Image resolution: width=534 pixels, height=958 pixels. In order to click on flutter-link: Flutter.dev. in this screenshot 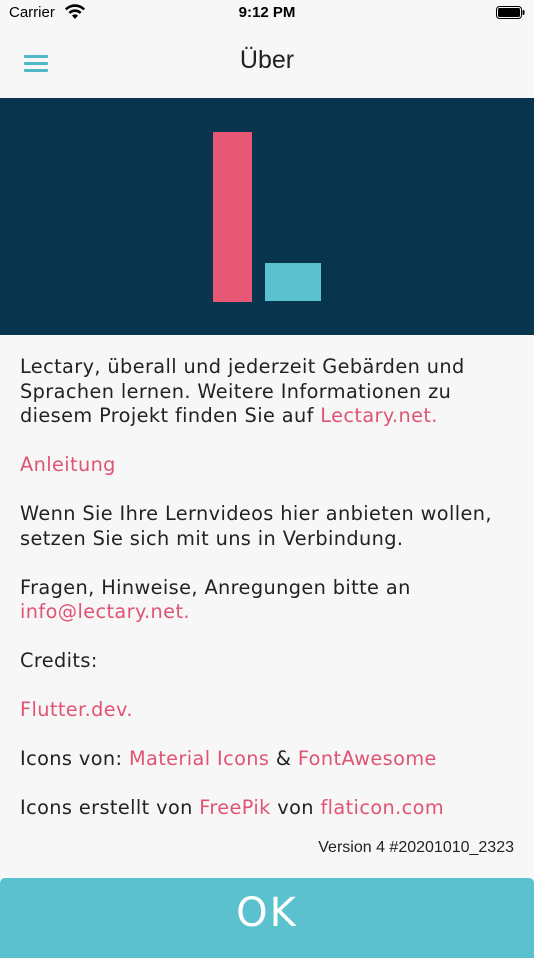, I will do `click(76, 709)`.